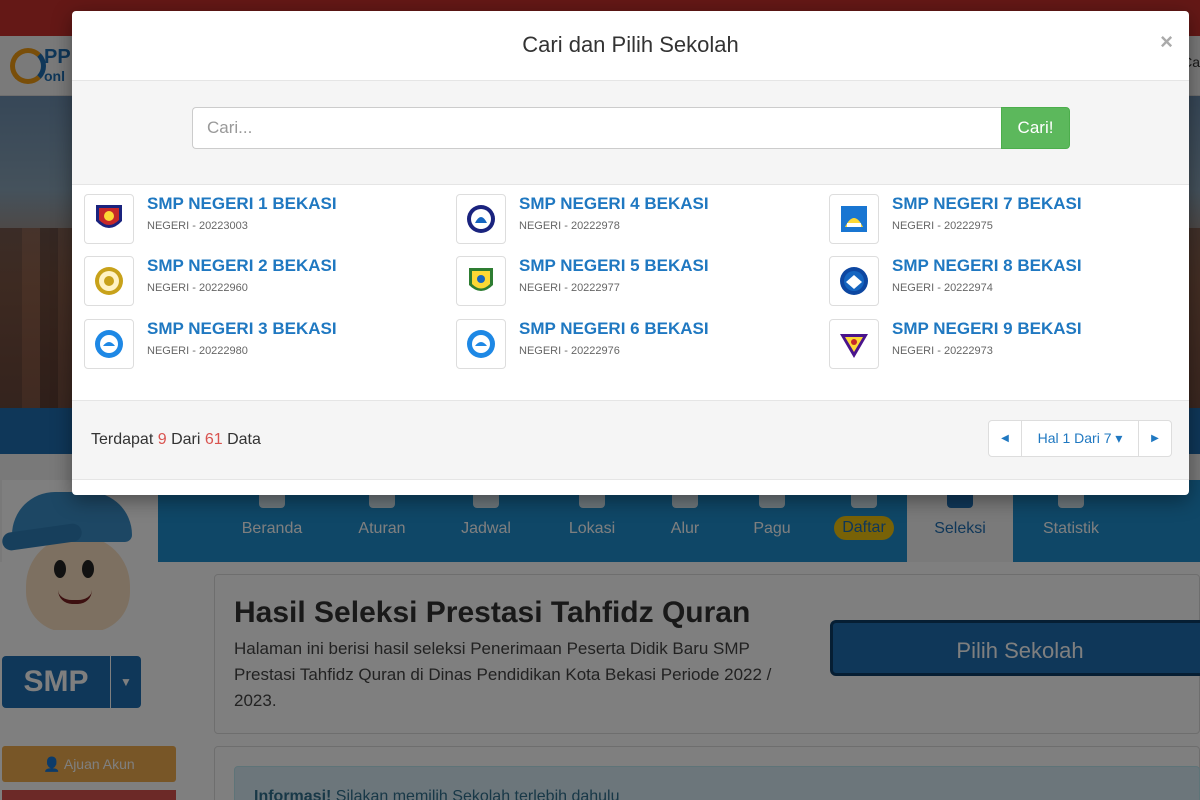 This screenshot has width=1200, height=800. What do you see at coordinates (252, 340) in the screenshot?
I see `school-item: SMP NEGERI 3 BEKASI NEGERI - 20222980` at bounding box center [252, 340].